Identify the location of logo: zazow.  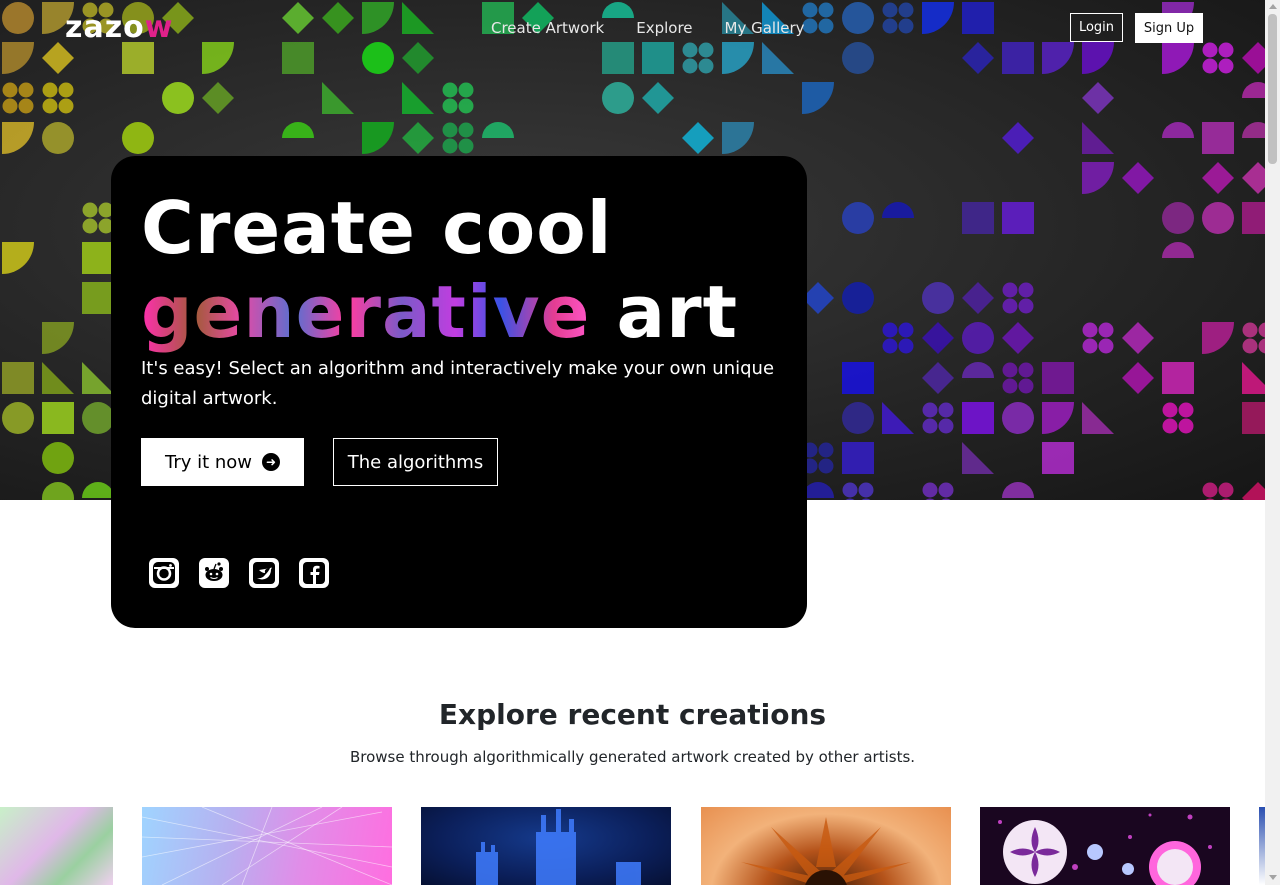
(119, 27).